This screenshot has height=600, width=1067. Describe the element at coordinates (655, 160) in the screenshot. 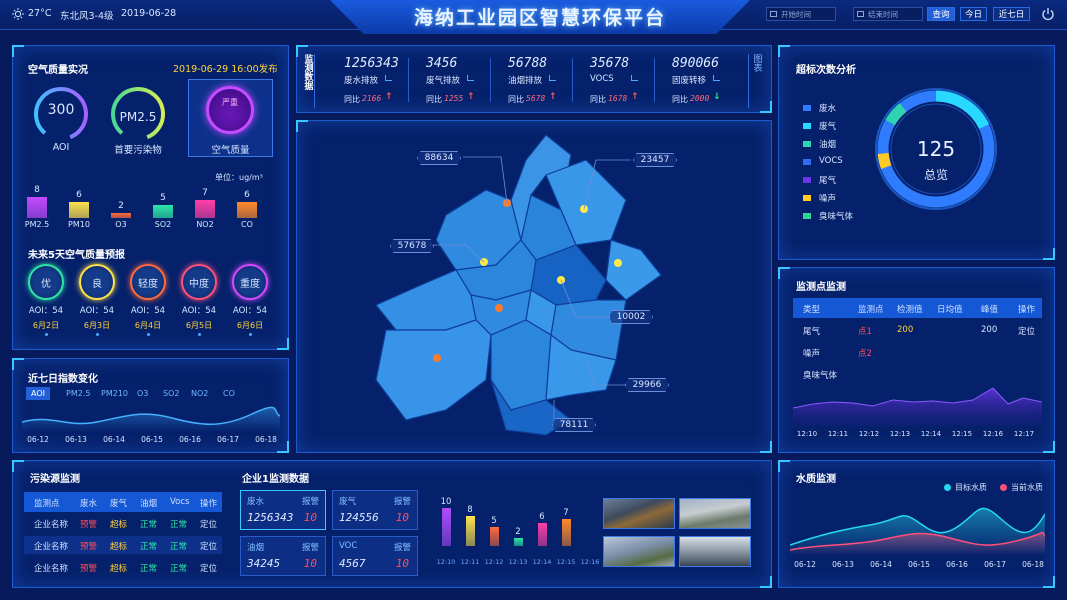

I see `map-tag: 23457` at that location.